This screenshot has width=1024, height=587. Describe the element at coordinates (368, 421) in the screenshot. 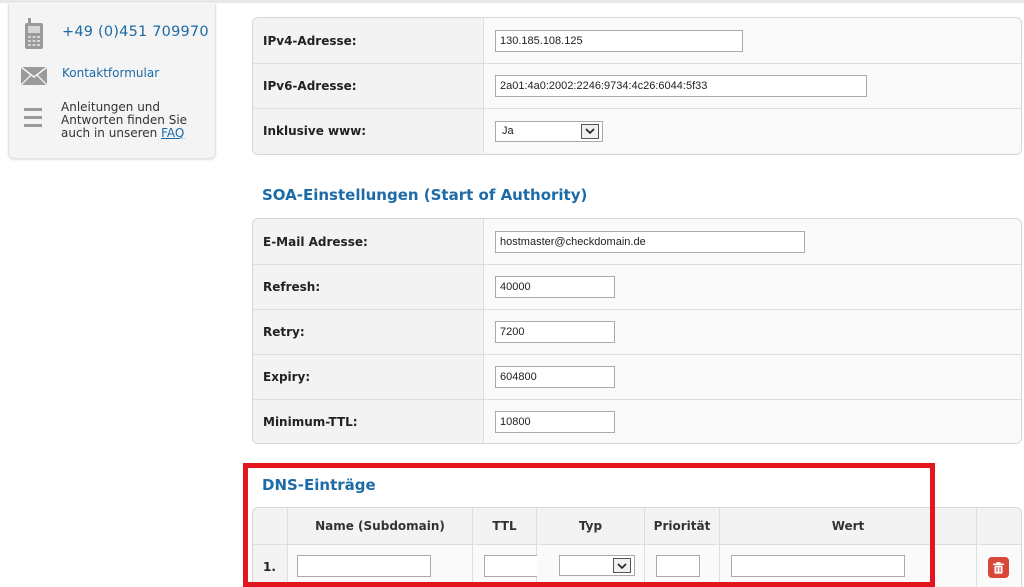

I see `minimum-ttl-label: Minimum-TTL:` at that location.